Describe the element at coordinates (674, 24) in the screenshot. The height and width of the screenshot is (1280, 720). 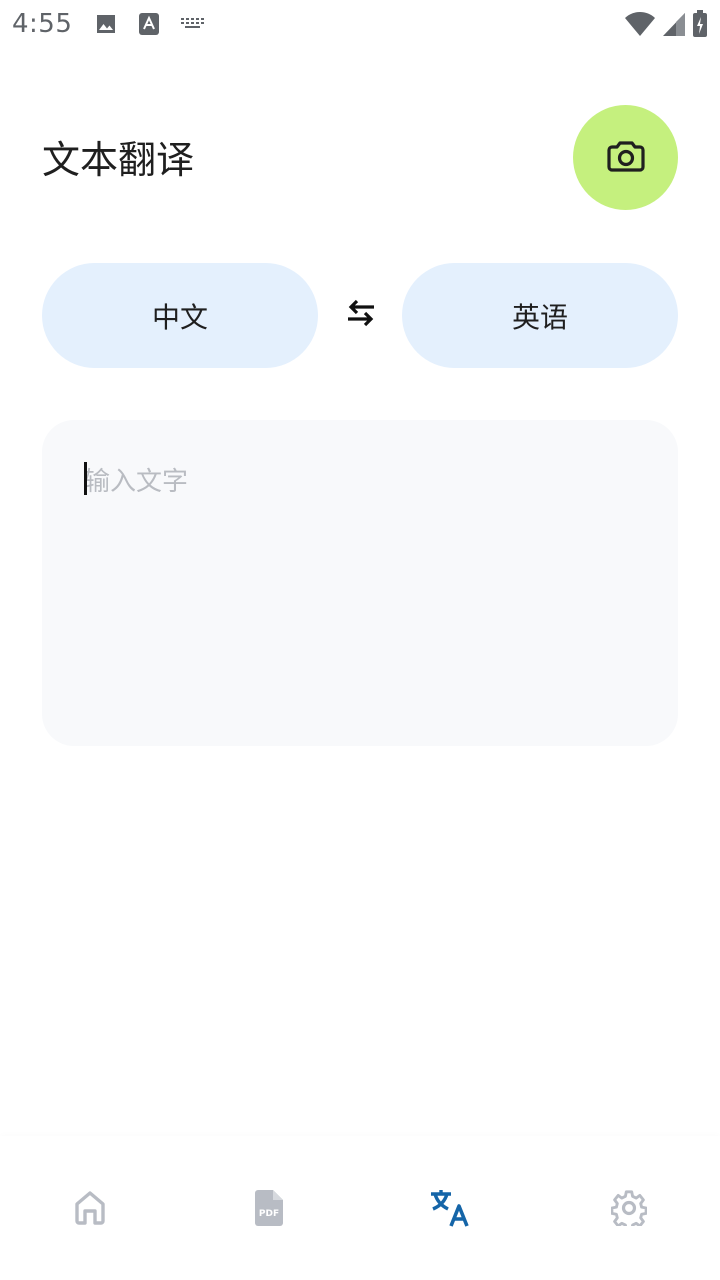
I see `signal-icon` at that location.